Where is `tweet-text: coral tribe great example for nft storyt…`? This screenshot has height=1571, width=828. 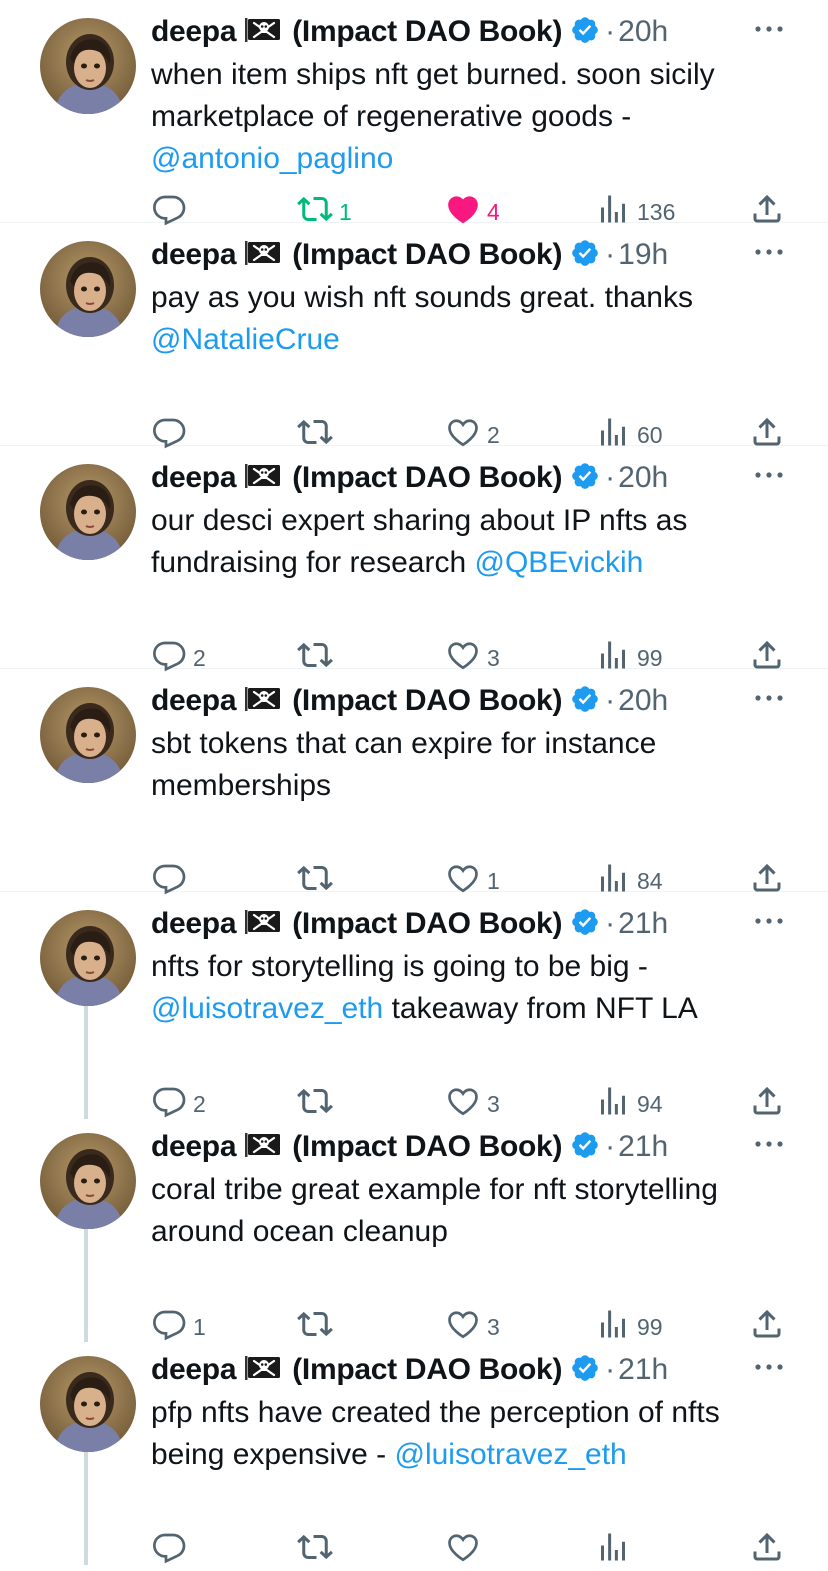
tweet-text: coral tribe great example for nft storyt… is located at coordinates (471, 1211).